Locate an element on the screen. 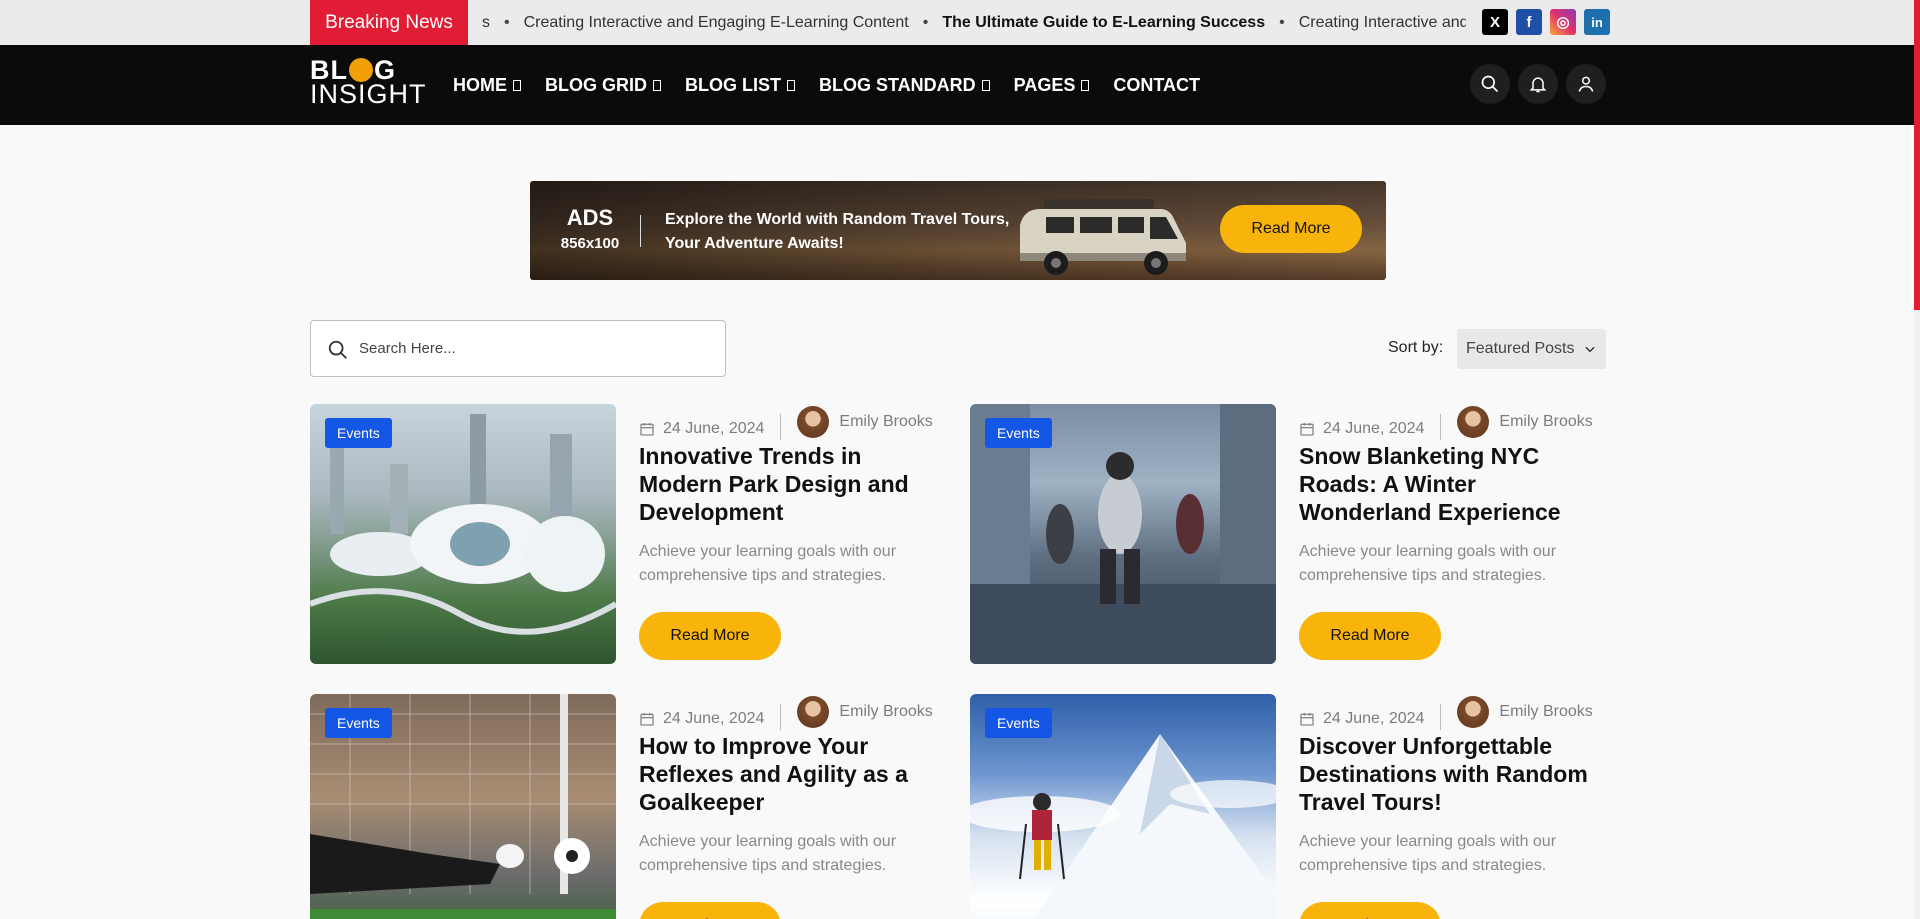  ticker-item: The Ultimate Guide to E-Learning Success is located at coordinates (1103, 23).